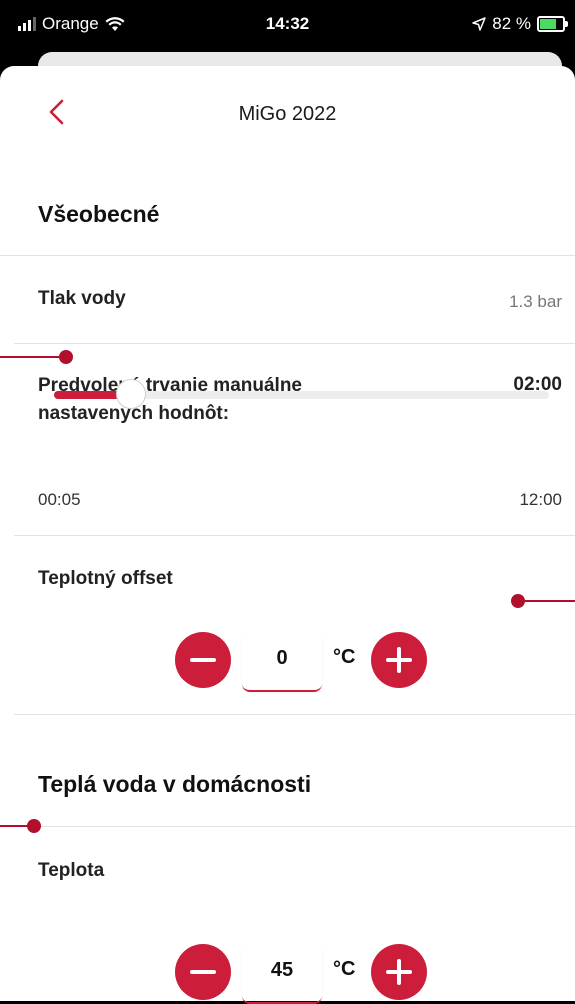 Image resolution: width=575 pixels, height=1004 pixels. I want to click on temp-offset-increase-button, so click(399, 660).